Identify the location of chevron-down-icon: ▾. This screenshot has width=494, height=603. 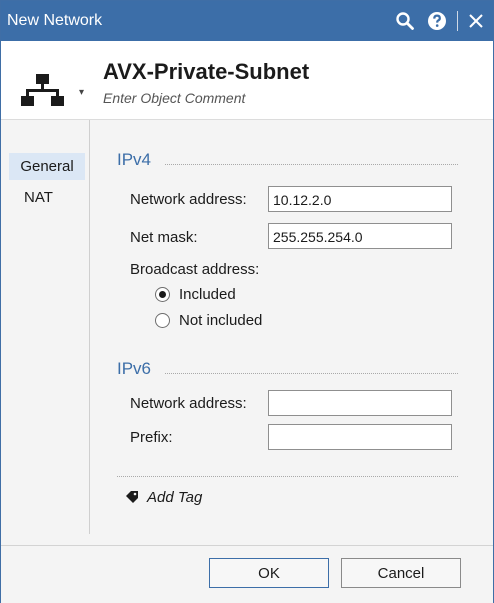
(81, 92).